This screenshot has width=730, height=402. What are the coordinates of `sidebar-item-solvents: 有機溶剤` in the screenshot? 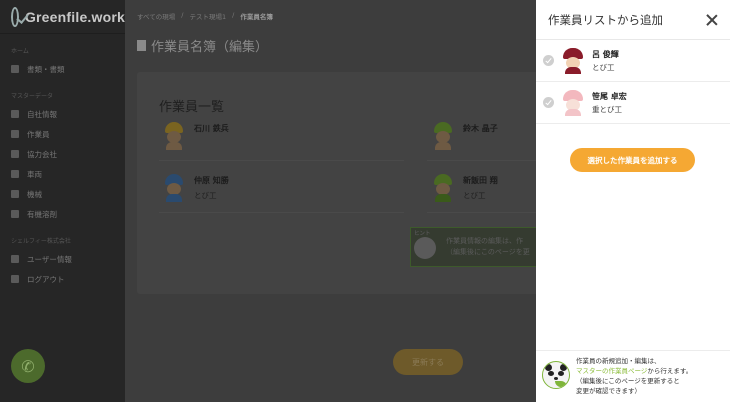 It's located at (62, 214).